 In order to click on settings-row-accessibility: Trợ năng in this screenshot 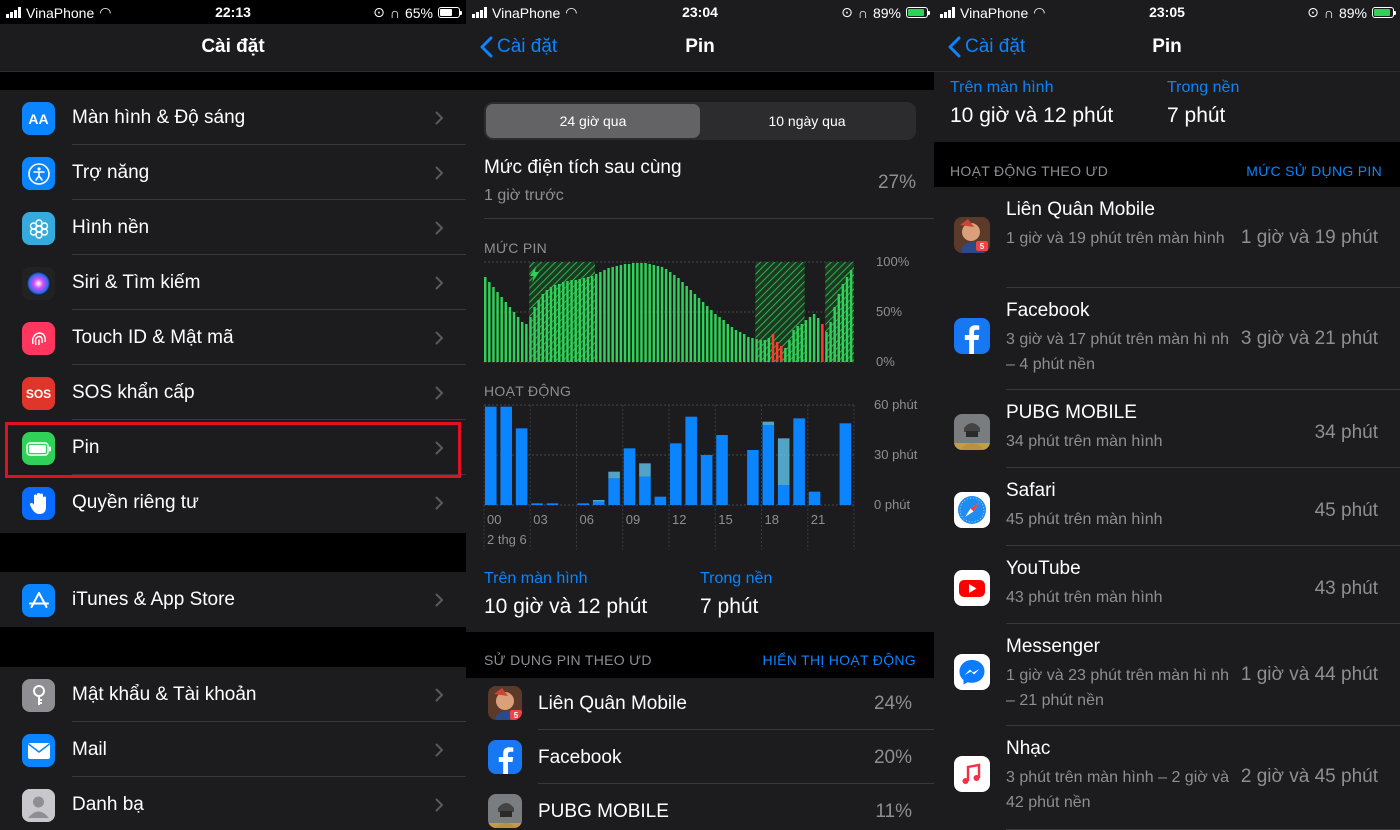, I will do `click(233, 172)`.